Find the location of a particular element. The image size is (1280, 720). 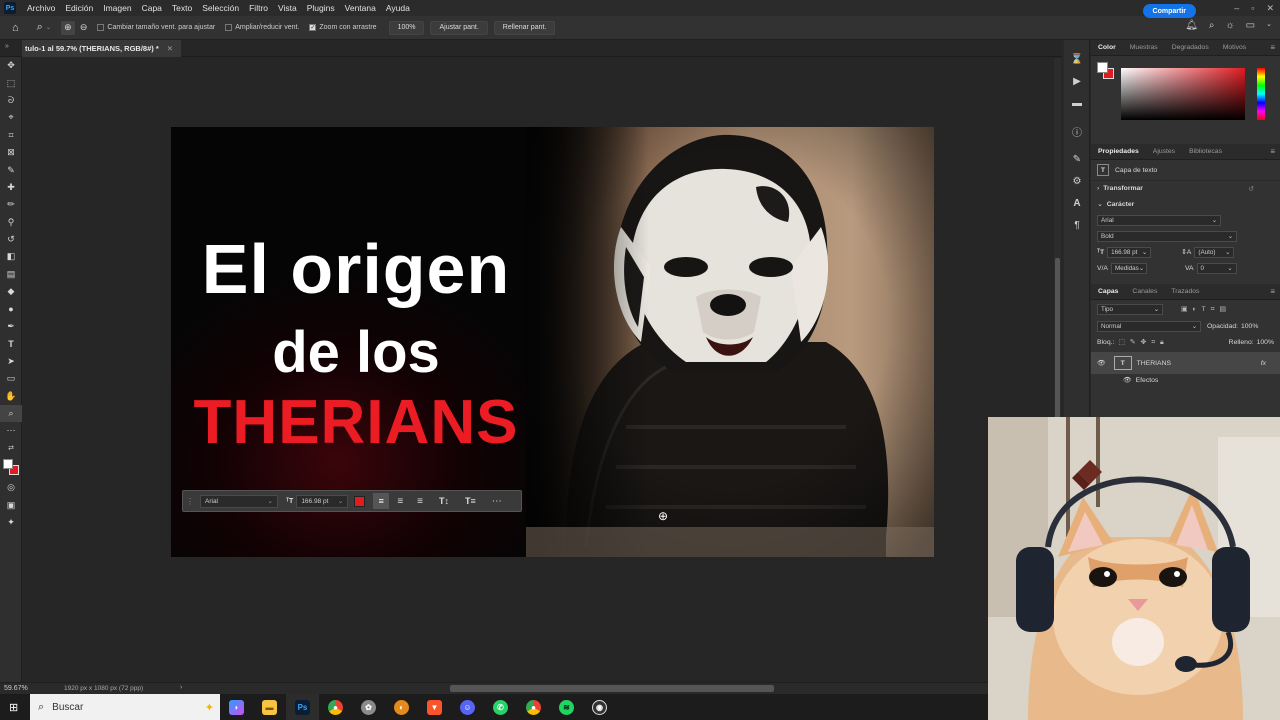

zoom-100-button: 100% is located at coordinates (406, 27).